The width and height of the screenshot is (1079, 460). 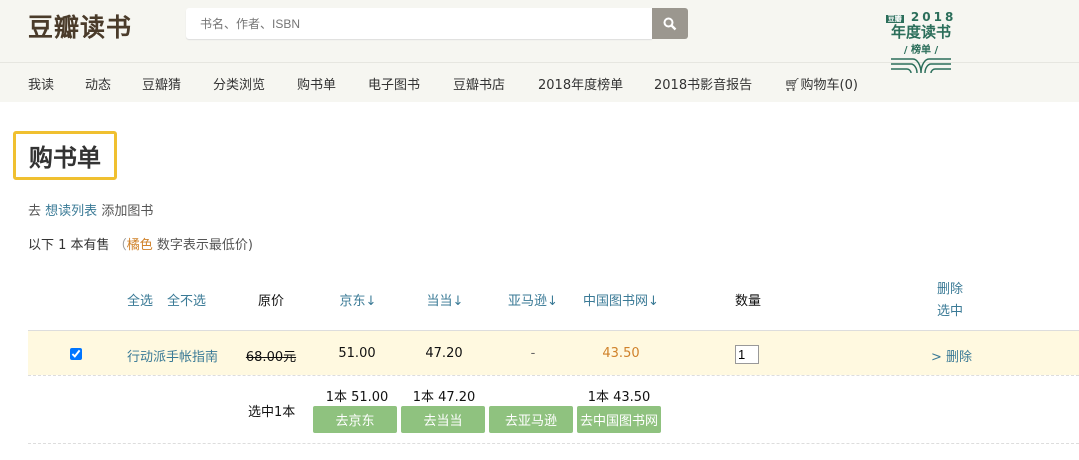 What do you see at coordinates (394, 83) in the screenshot?
I see `nav-item-ebooks: 电子图书` at bounding box center [394, 83].